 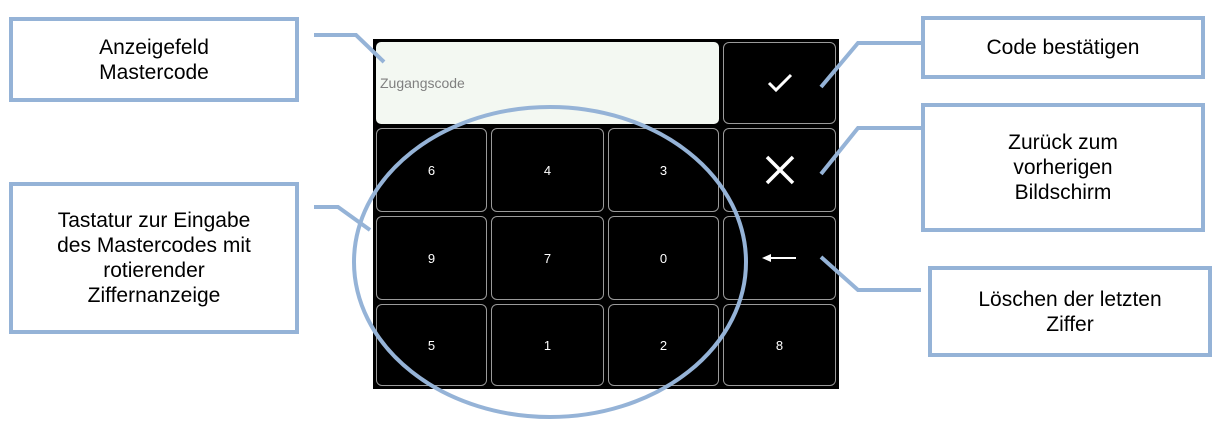 I want to click on callout-display-field: Anzeigefeld Mastercode, so click(x=154, y=59).